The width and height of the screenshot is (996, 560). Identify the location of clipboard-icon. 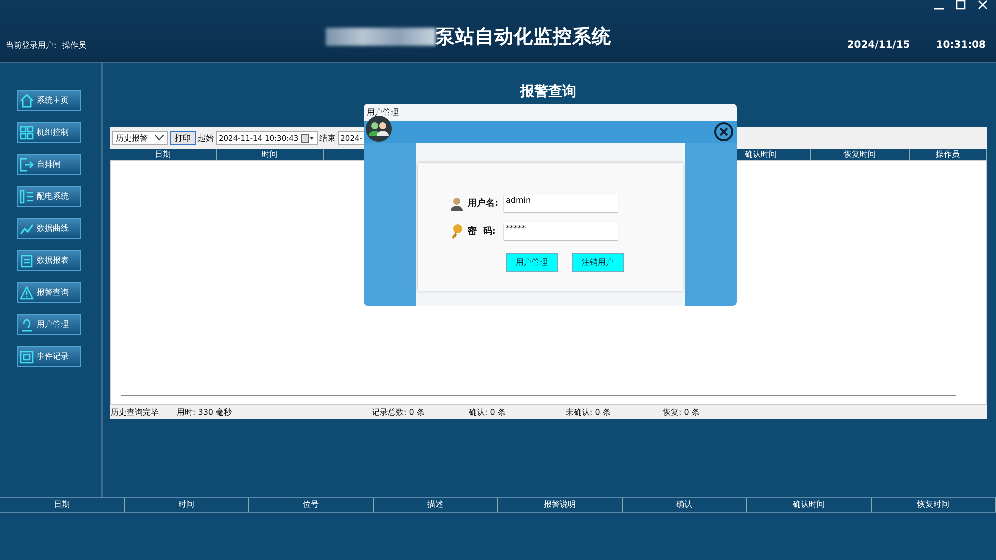
(27, 261).